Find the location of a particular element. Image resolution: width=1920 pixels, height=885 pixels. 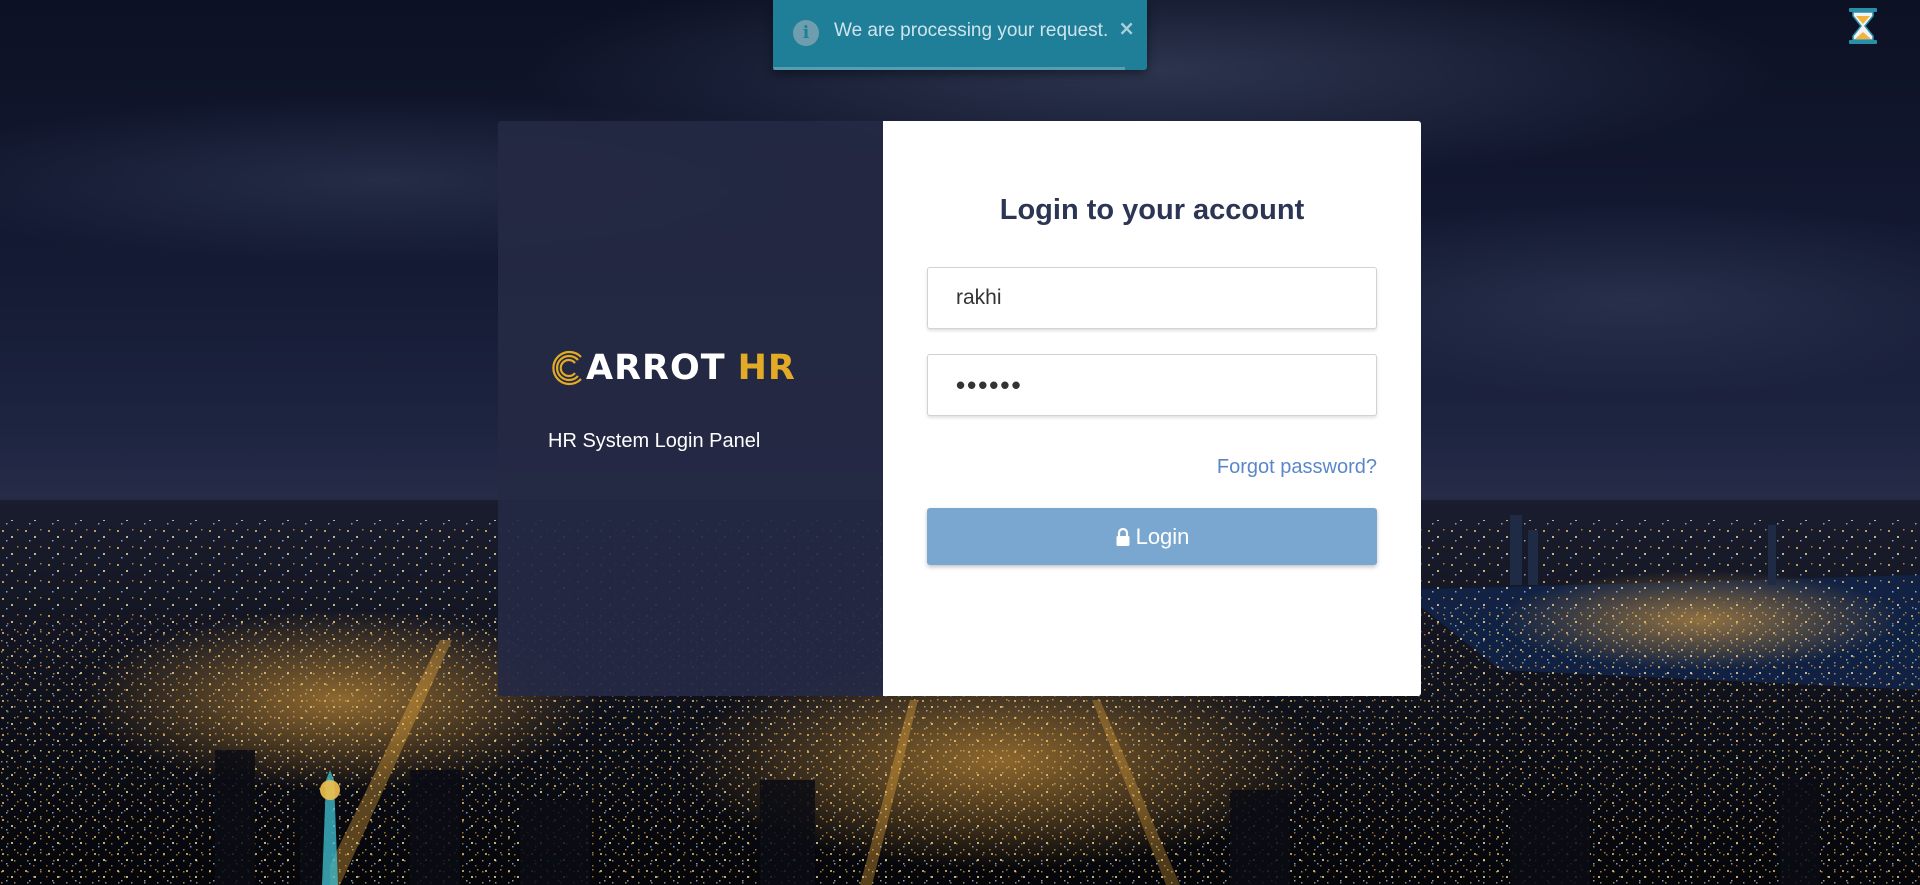

notification-progress-bar is located at coordinates (949, 68).